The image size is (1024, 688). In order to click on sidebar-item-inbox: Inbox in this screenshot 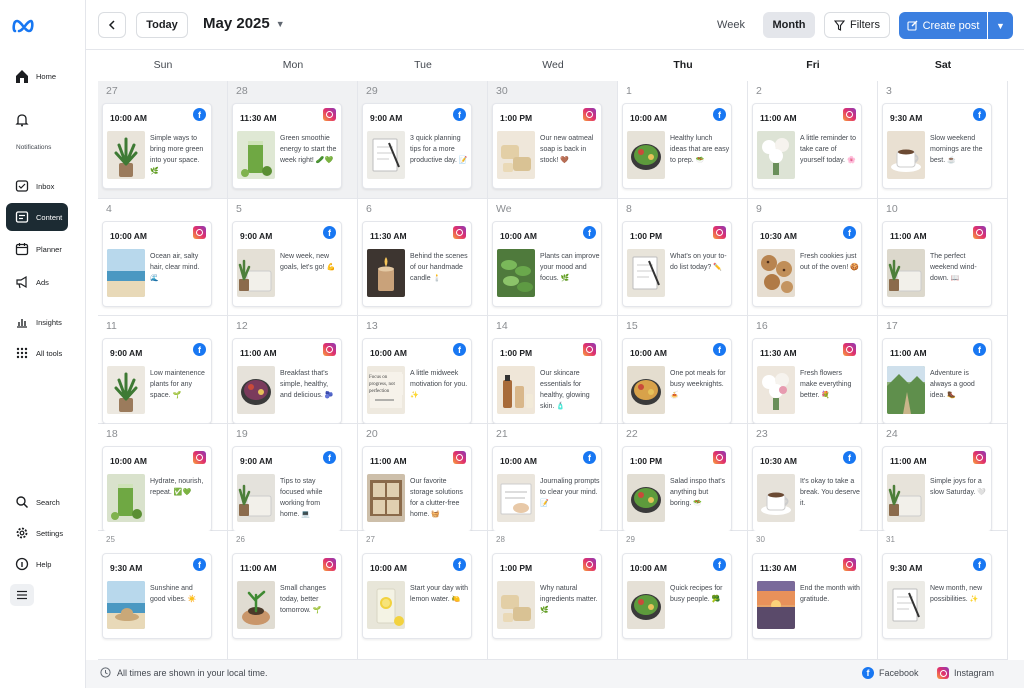, I will do `click(37, 186)`.